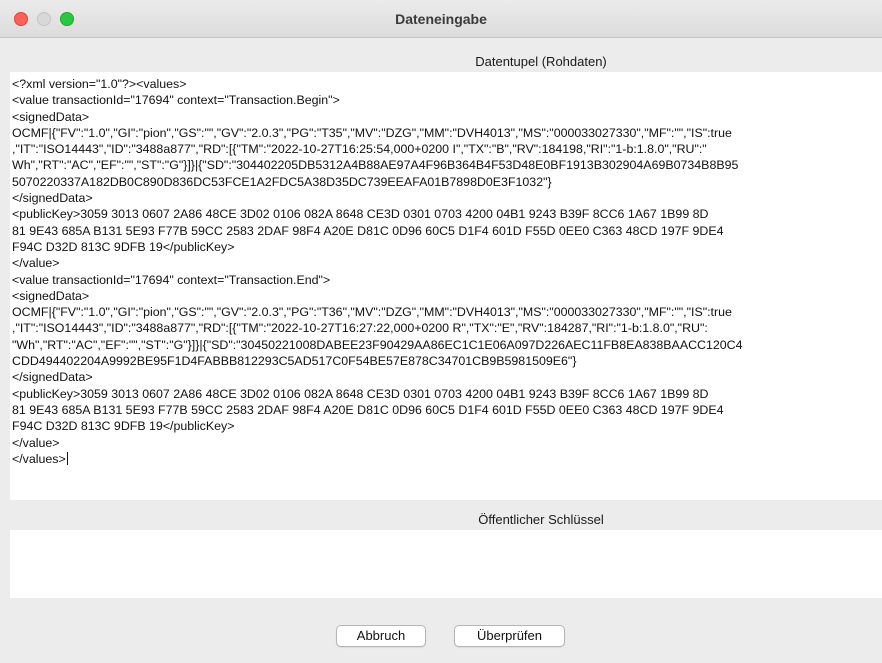 This screenshot has height=663, width=882. I want to click on raw-data-line: <?xml version="1.0"?><values>, so click(99, 84).